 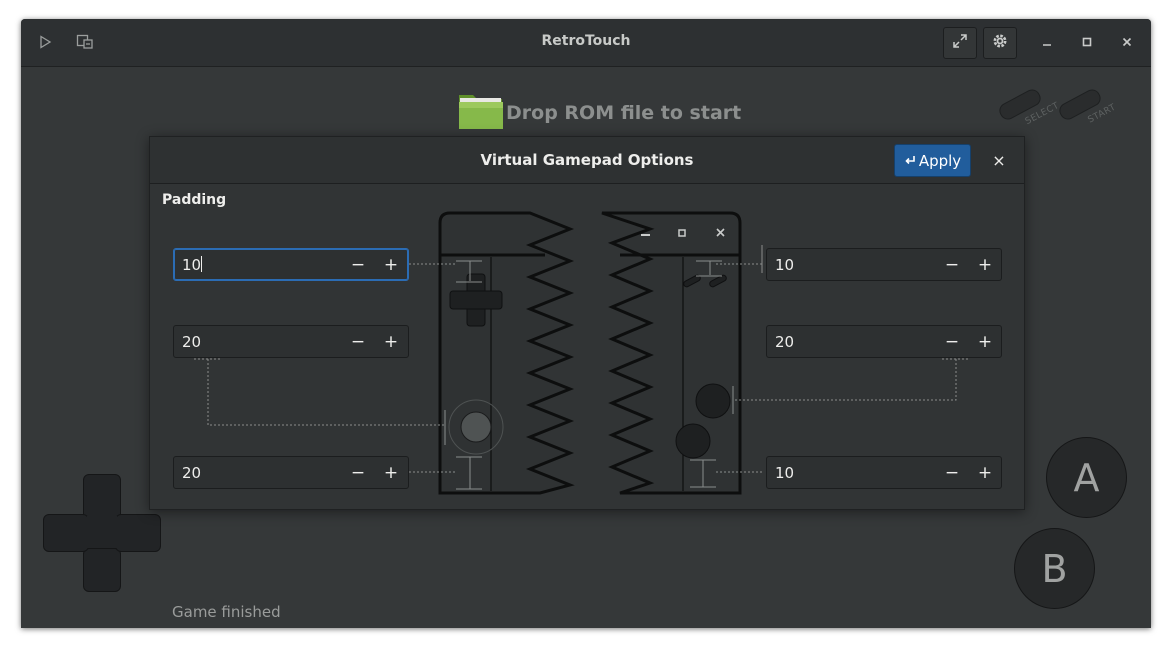 What do you see at coordinates (884, 341) in the screenshot?
I see `padding-right-middle-spin: 20 − +` at bounding box center [884, 341].